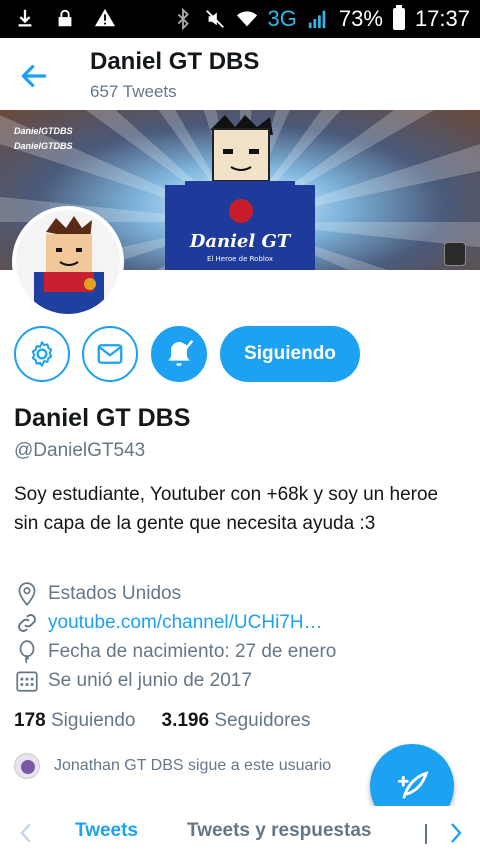  I want to click on mute-icon, so click(214, 19).